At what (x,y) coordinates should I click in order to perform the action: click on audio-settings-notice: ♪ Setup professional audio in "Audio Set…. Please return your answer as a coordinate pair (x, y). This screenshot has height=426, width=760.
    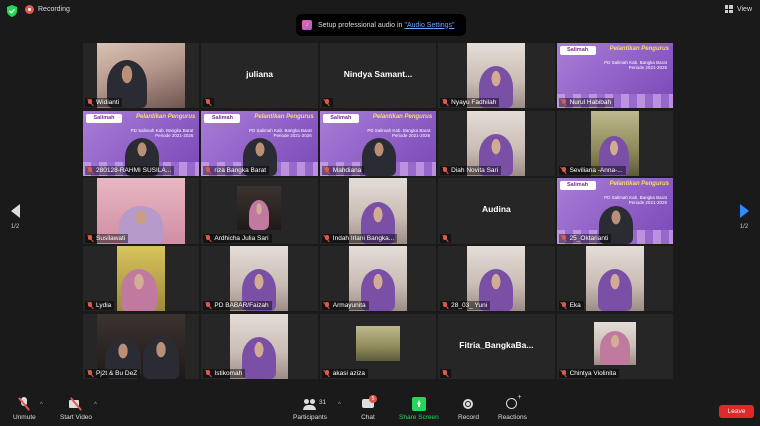
    Looking at the image, I should click on (381, 25).